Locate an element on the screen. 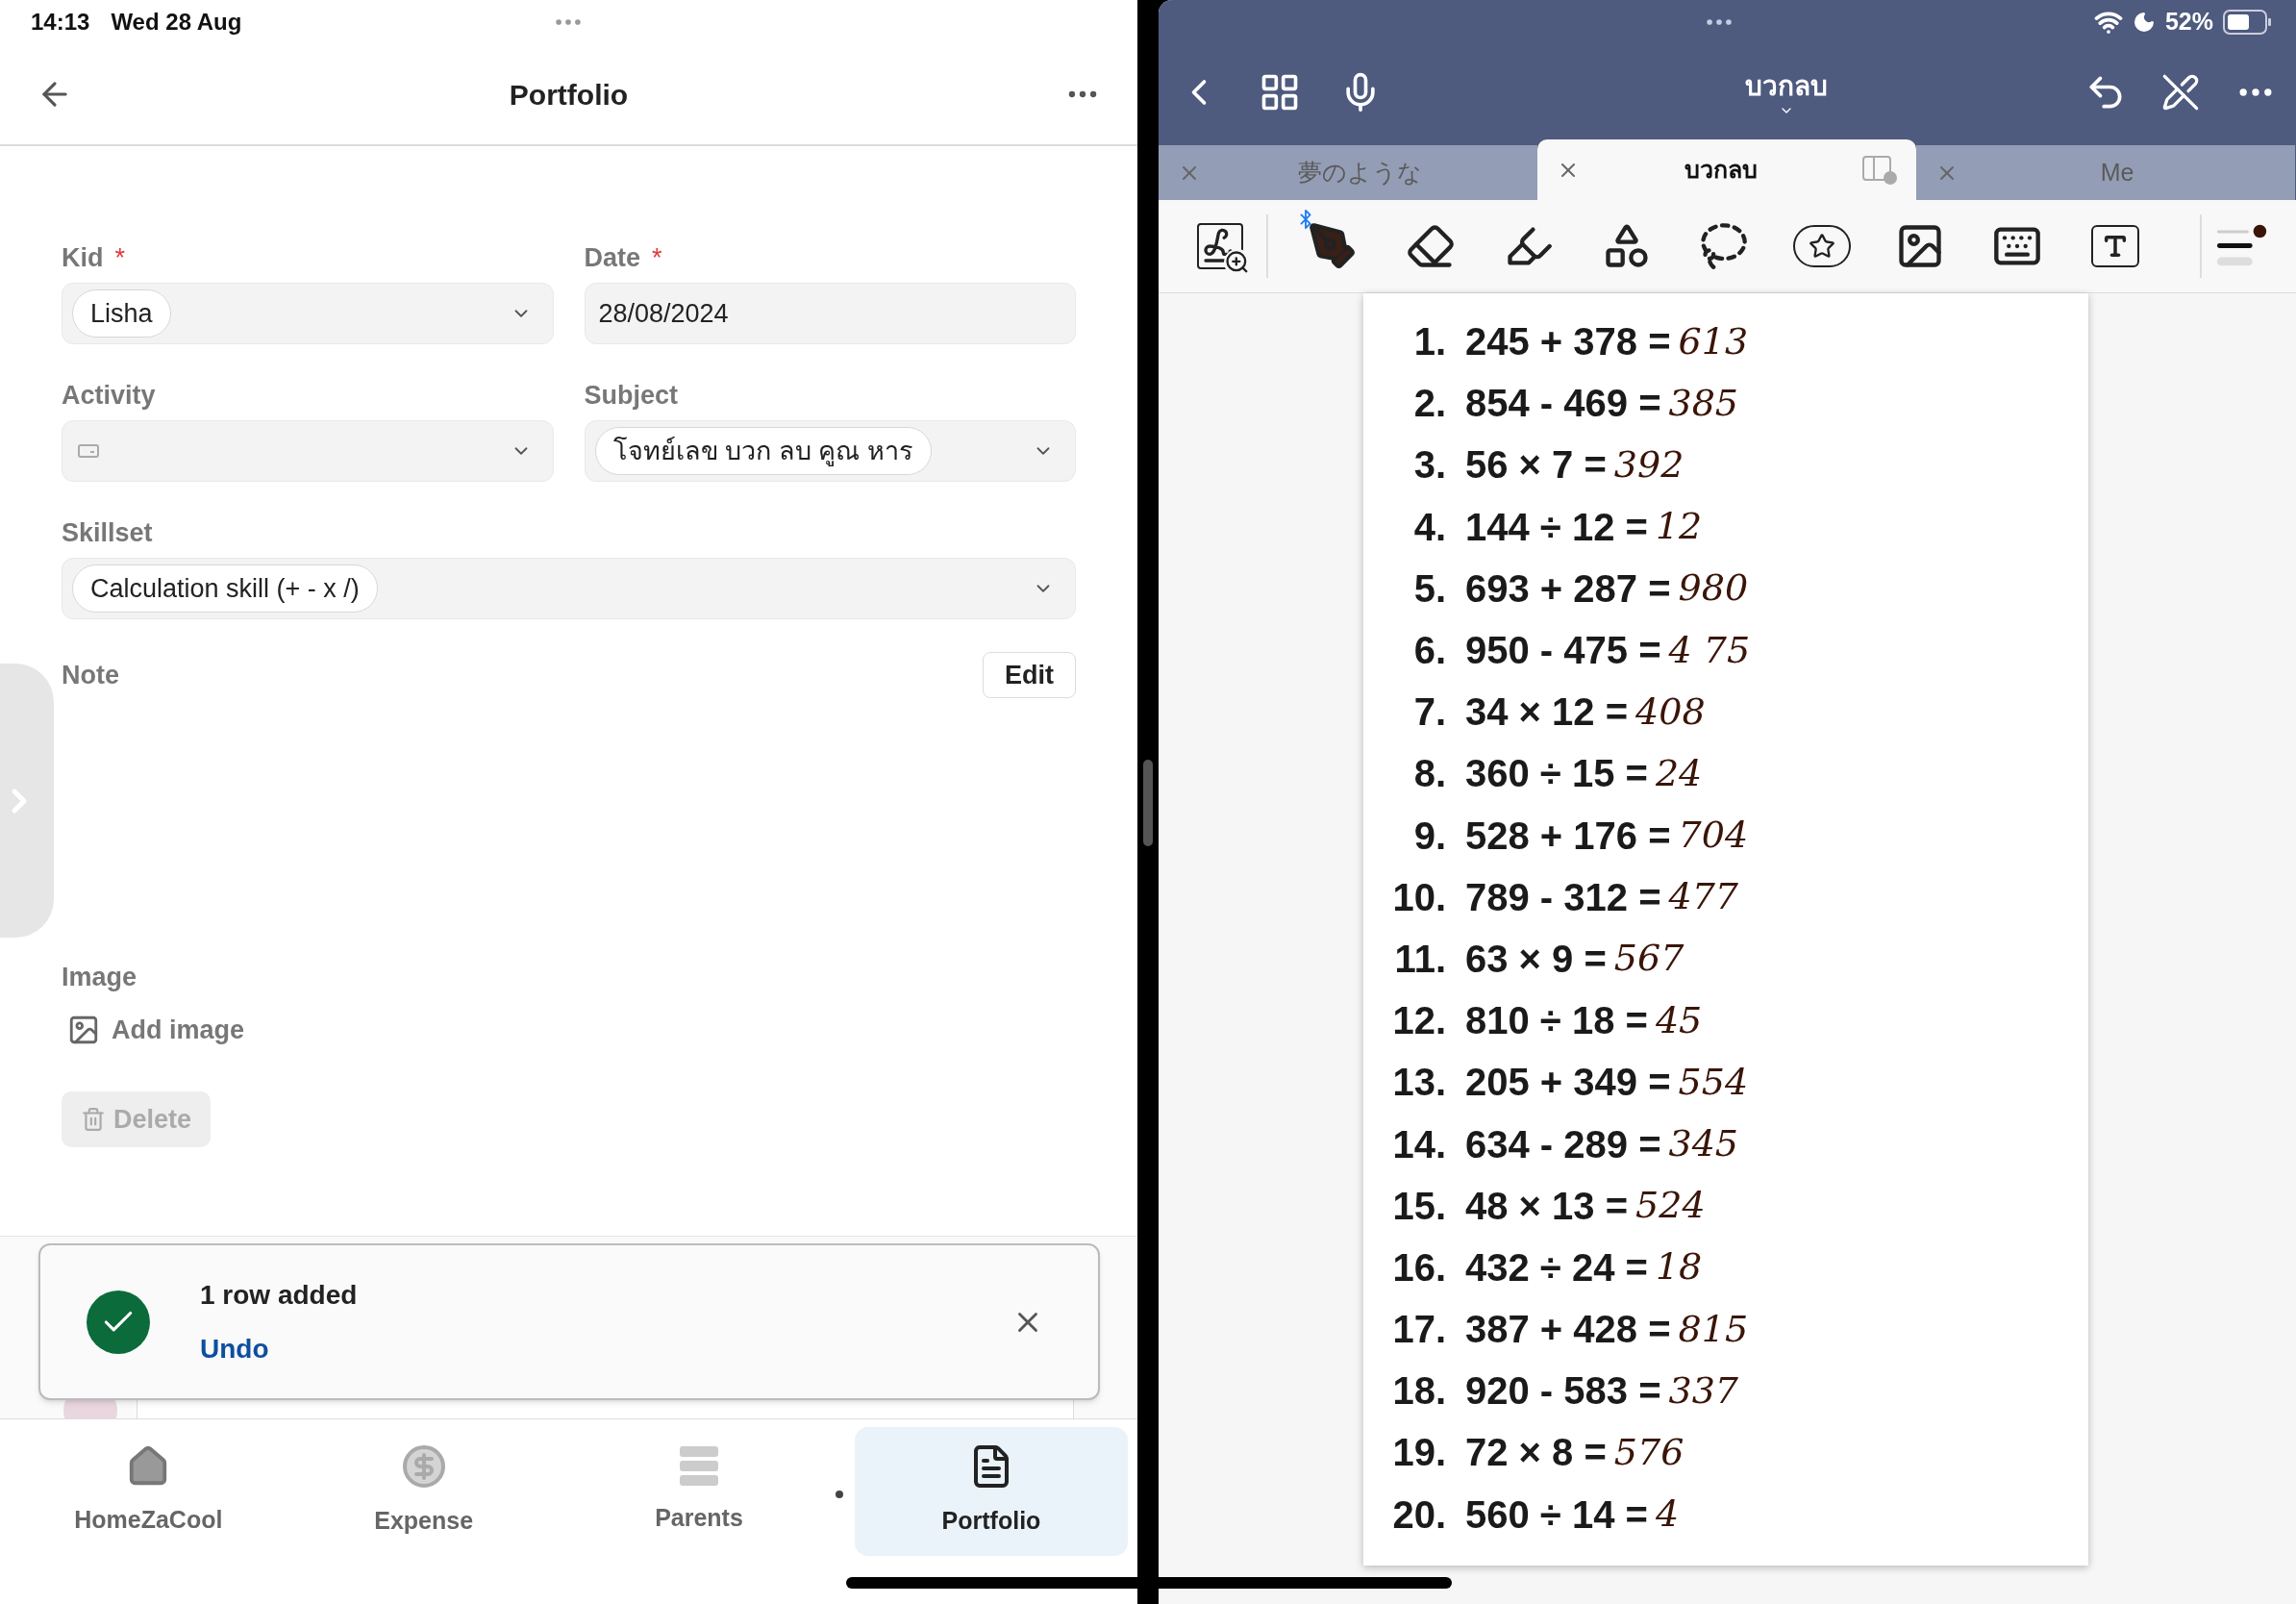  handwritten-answer: 704 is located at coordinates (1713, 836).